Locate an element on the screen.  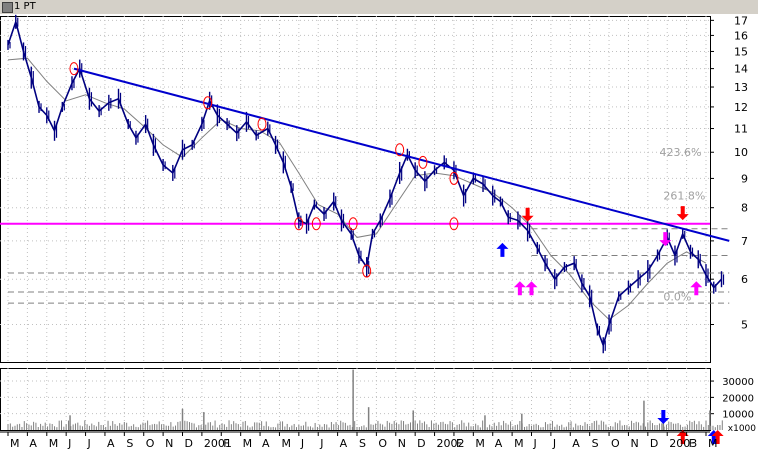
volume-tick-label: 30000 is located at coordinates (738, 382).